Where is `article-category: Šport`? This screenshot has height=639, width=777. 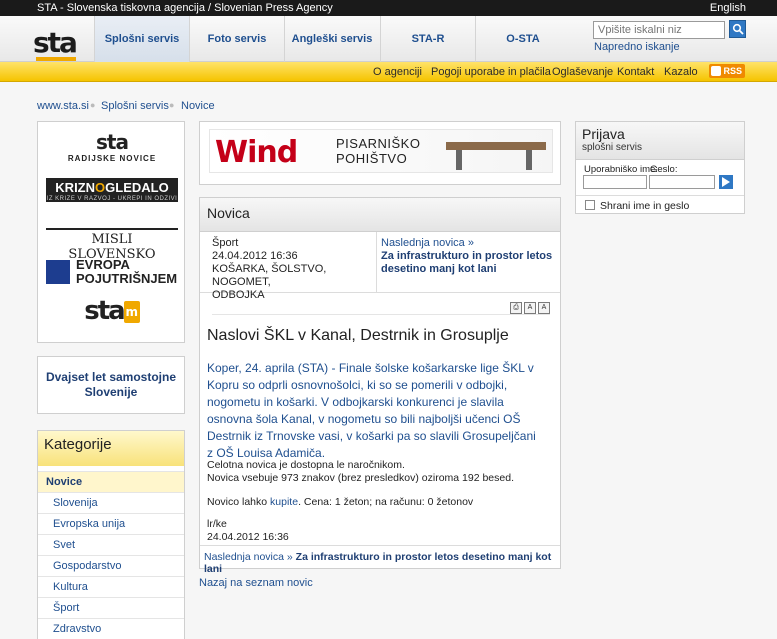
article-category: Šport is located at coordinates (225, 243).